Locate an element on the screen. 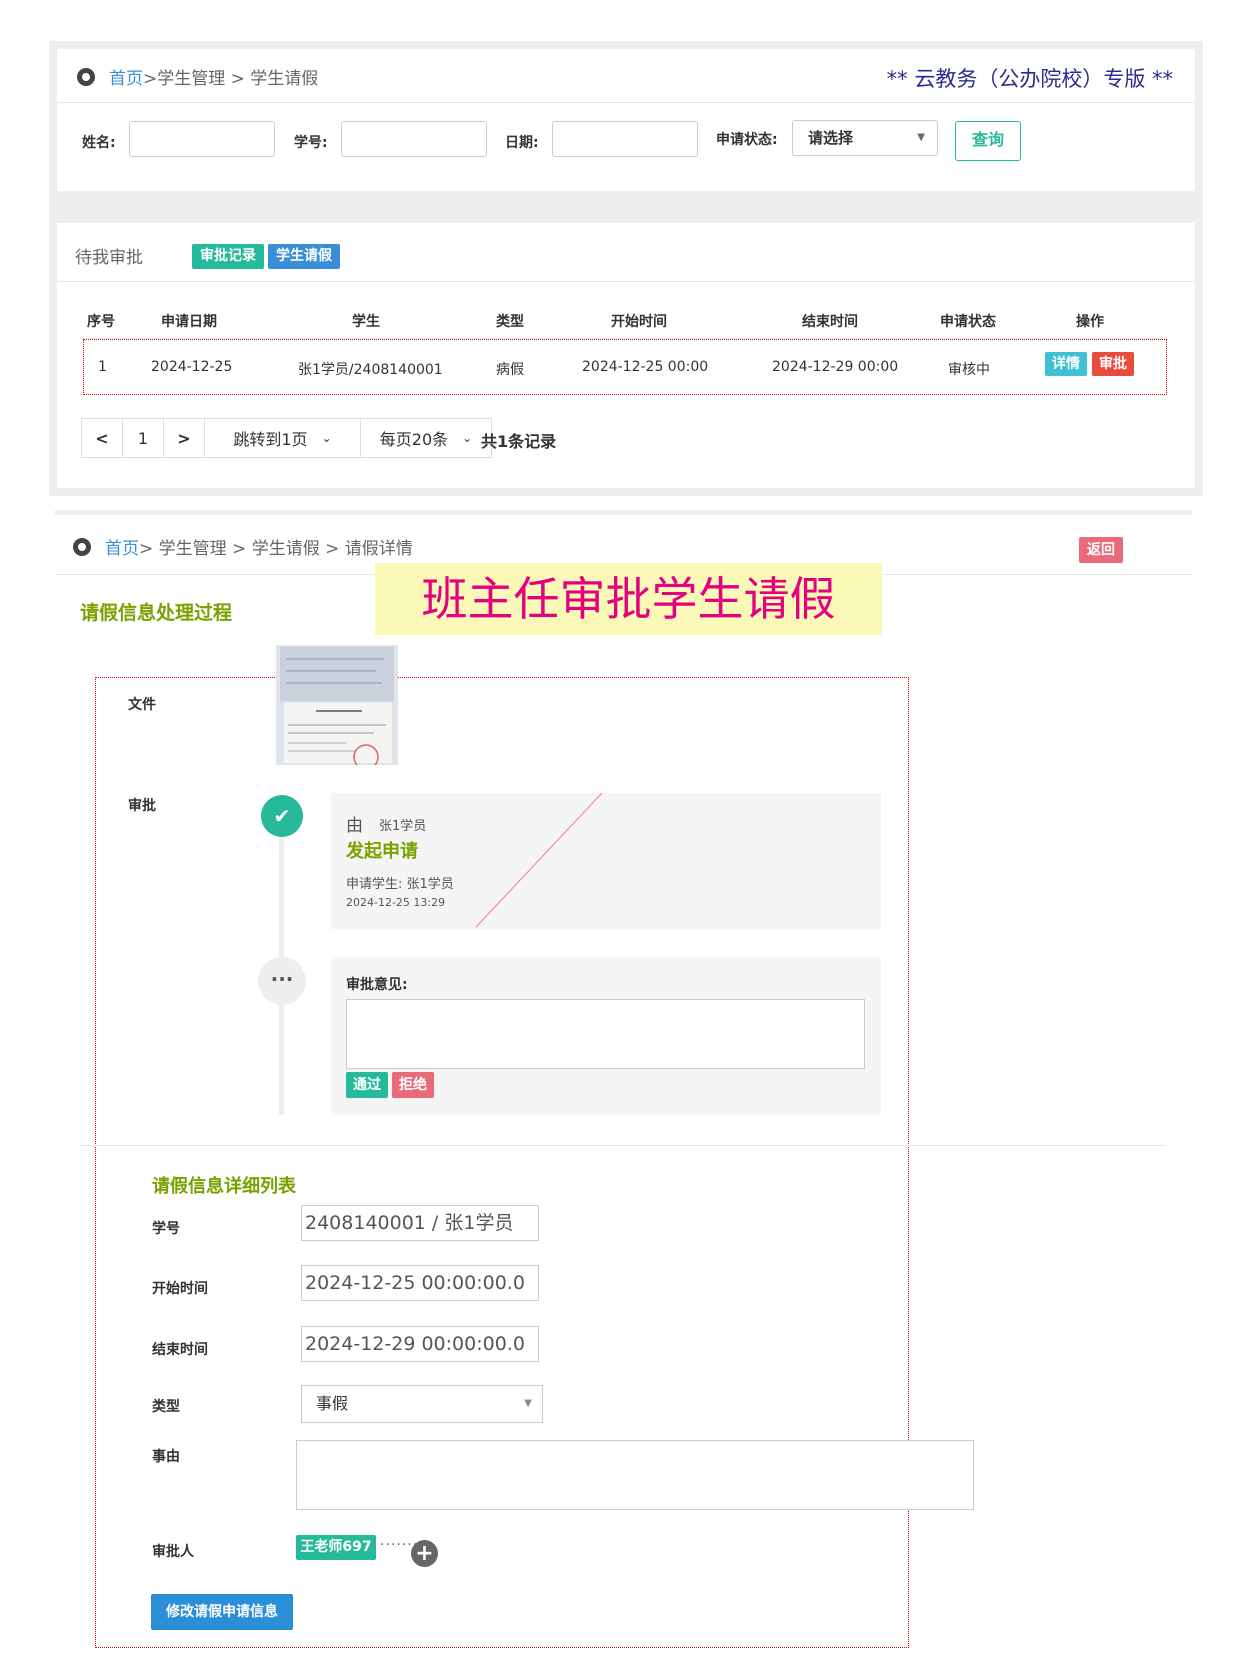 Image resolution: width=1242 pixels, height=1665 pixels. type-select-value: 事假 is located at coordinates (332, 1403).